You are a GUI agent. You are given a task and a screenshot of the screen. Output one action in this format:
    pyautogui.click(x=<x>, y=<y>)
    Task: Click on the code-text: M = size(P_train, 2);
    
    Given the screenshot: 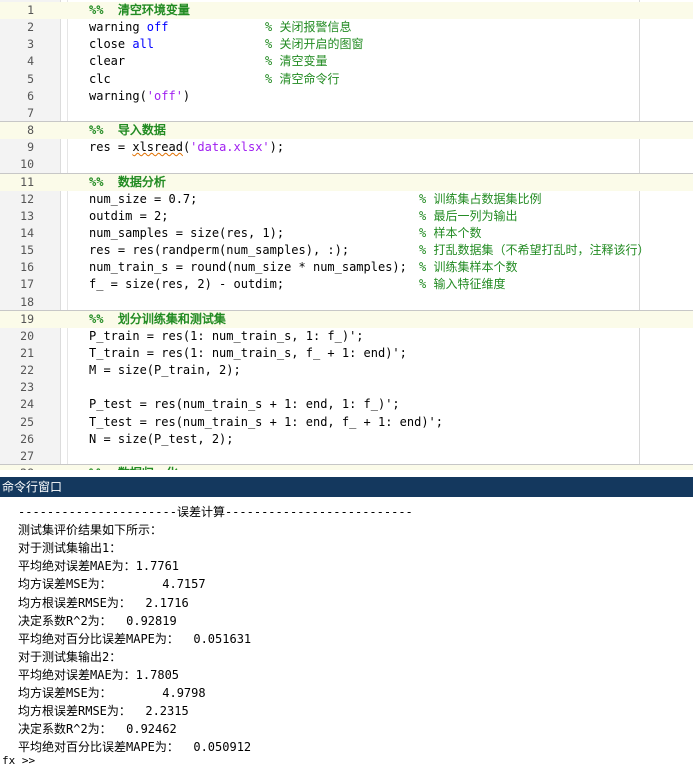 What is the action you would take?
    pyautogui.click(x=165, y=370)
    